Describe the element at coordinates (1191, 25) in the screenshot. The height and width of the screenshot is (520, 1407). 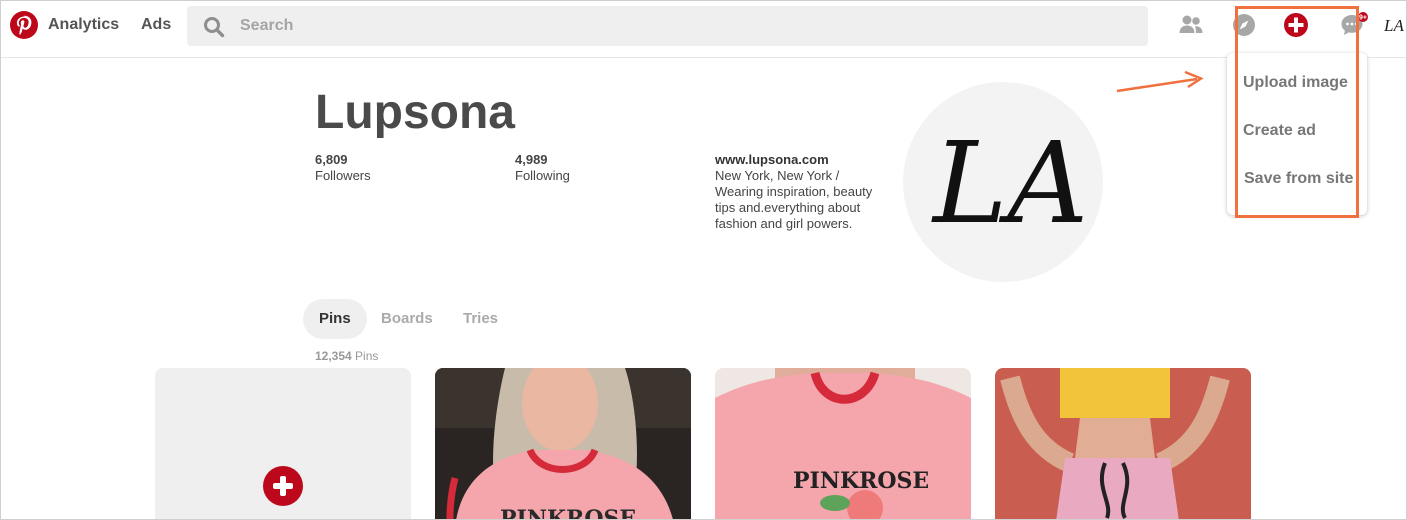
I see `people-icon` at that location.